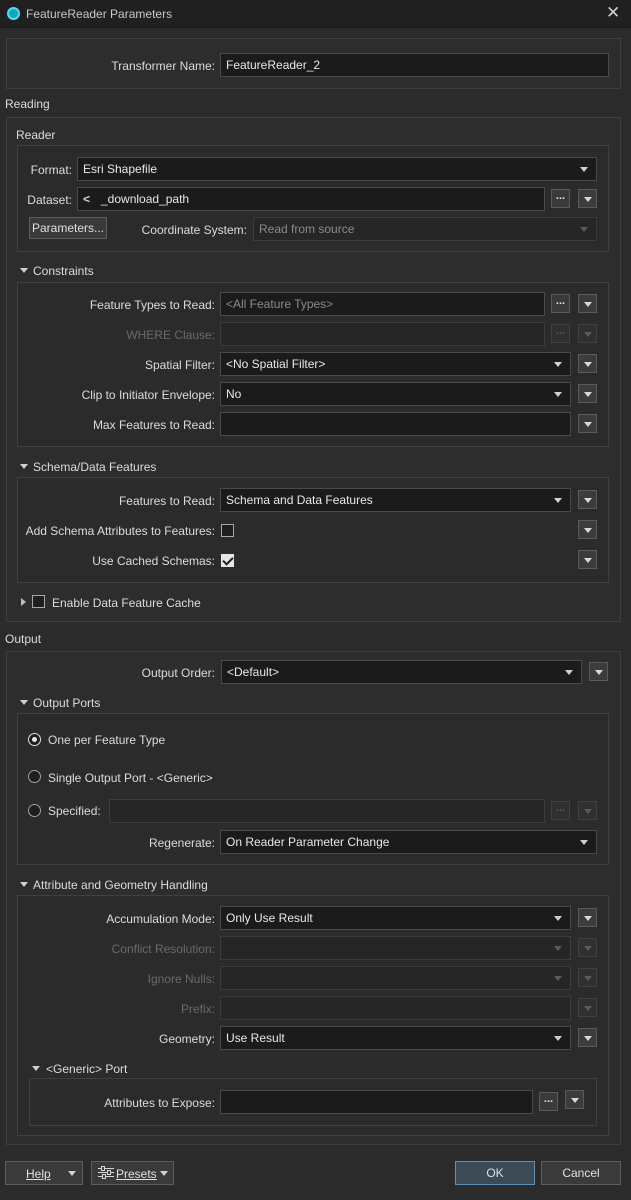 This screenshot has height=1200, width=631. I want to click on feature-types-label: Feature Types to Read:, so click(152, 305).